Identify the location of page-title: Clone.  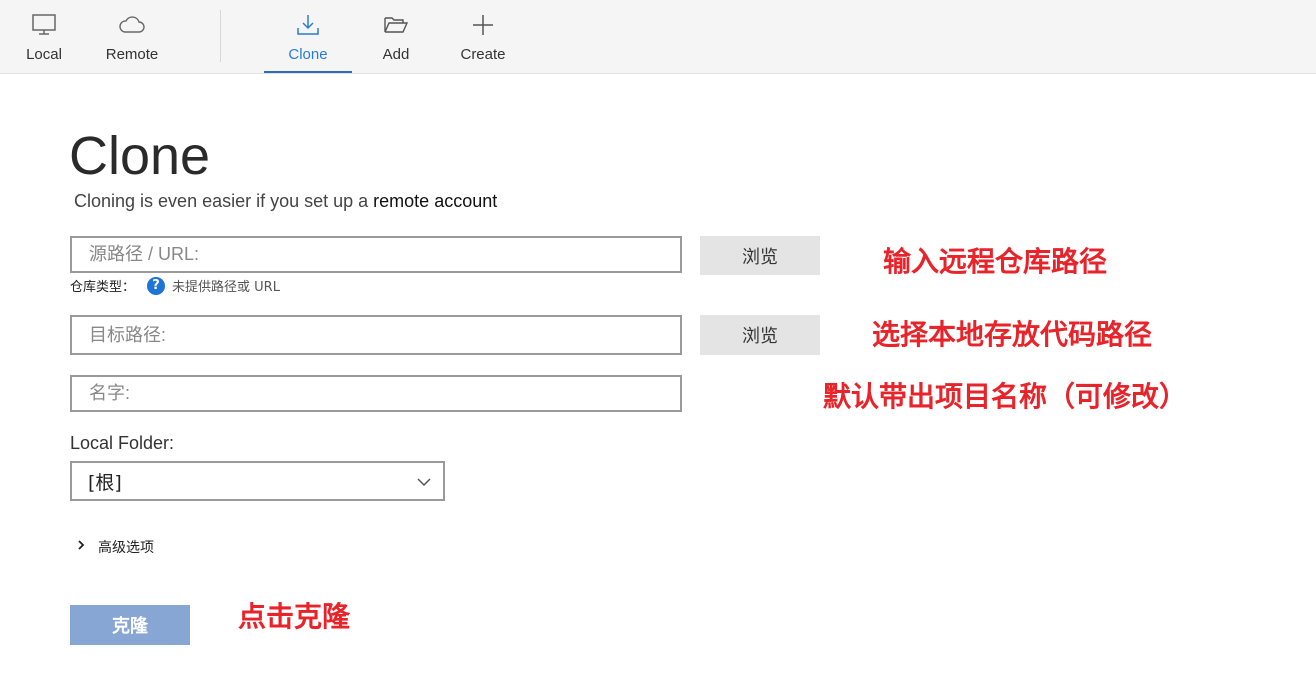
(140, 156).